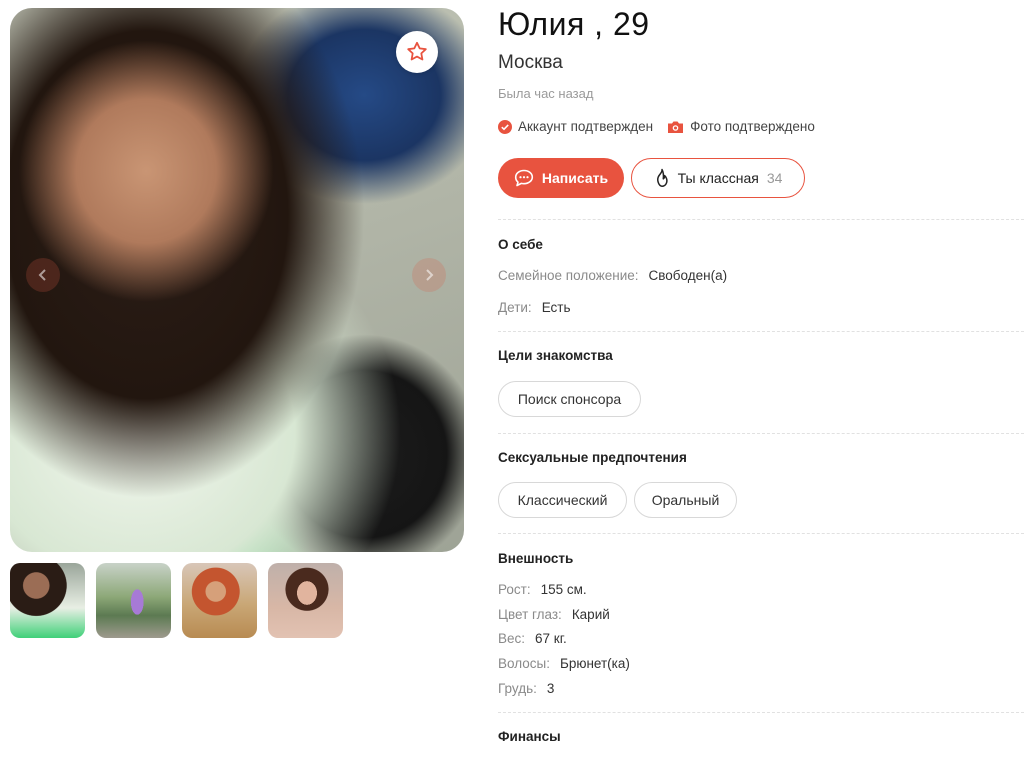  What do you see at coordinates (556, 307) in the screenshot?
I see `row-value: Есть` at bounding box center [556, 307].